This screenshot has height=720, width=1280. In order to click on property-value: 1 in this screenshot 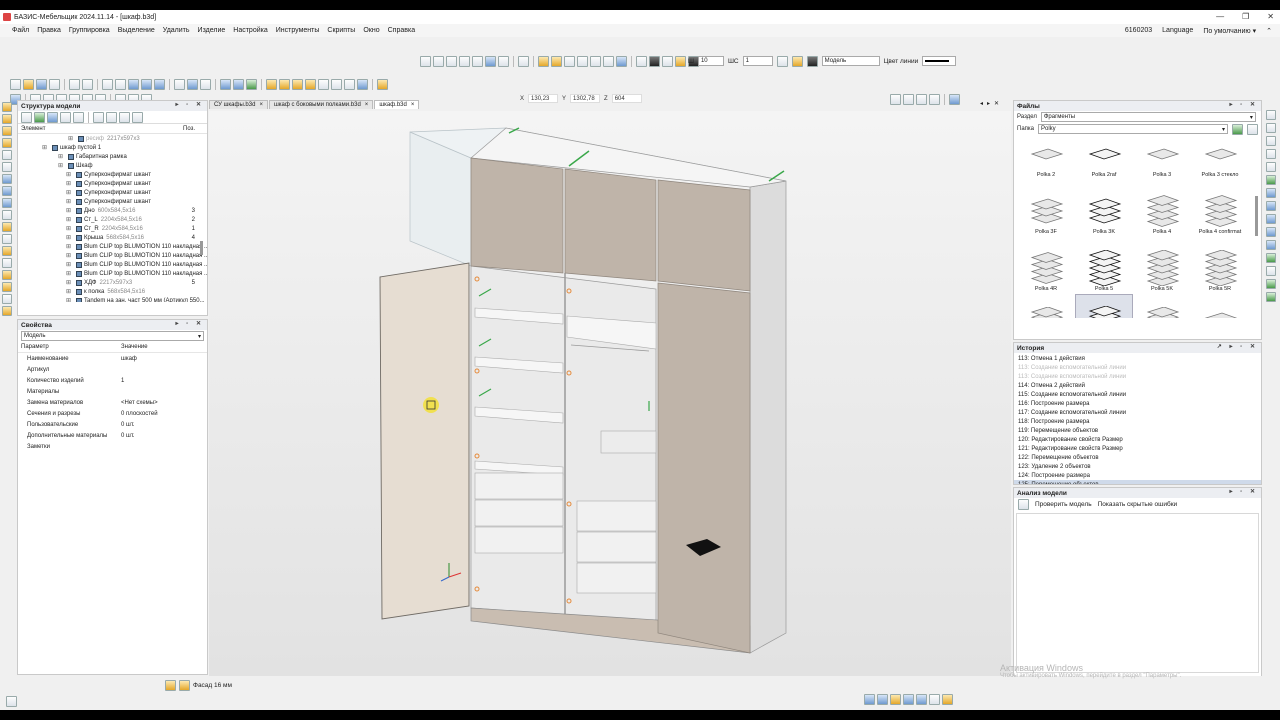, I will do `click(122, 381)`.